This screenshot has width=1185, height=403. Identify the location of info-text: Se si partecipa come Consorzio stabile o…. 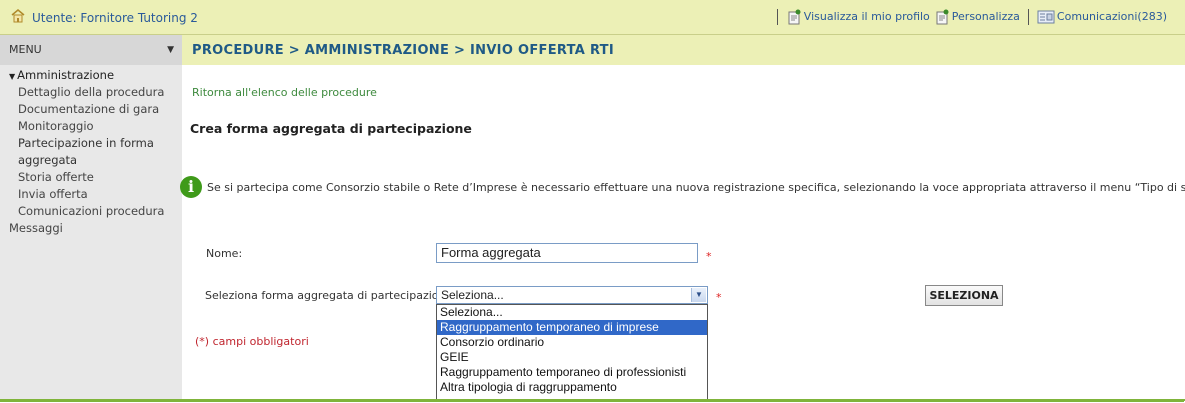
(696, 187).